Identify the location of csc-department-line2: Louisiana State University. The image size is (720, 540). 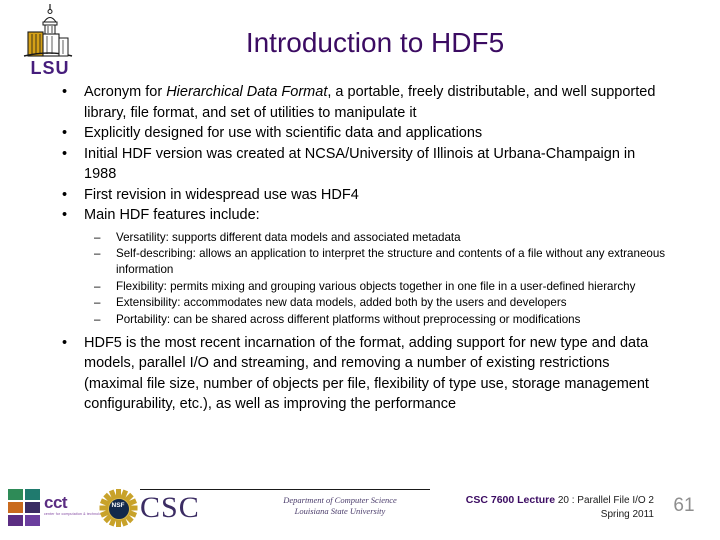
(340, 511).